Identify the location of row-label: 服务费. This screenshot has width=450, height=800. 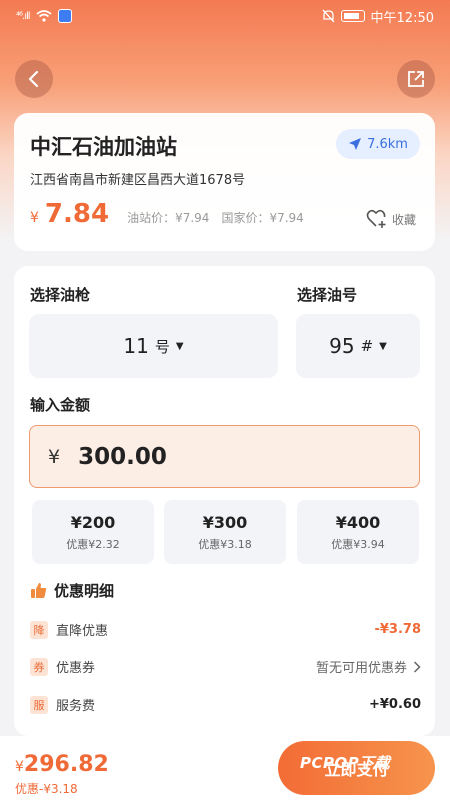
(76, 706).